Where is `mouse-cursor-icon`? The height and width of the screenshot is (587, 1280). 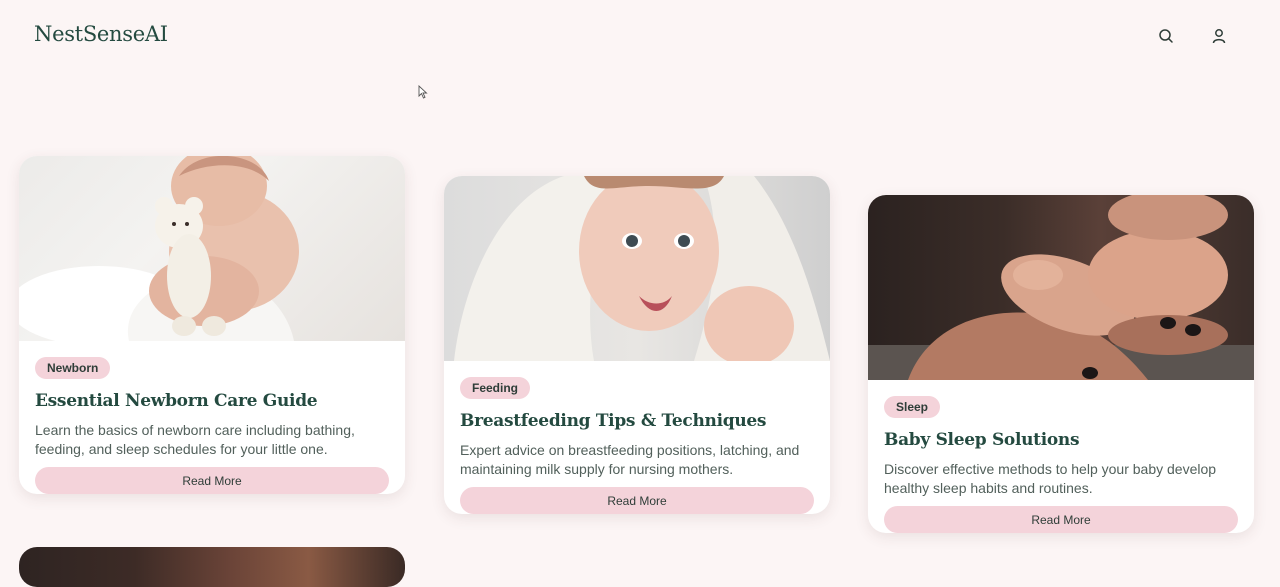 mouse-cursor-icon is located at coordinates (423, 94).